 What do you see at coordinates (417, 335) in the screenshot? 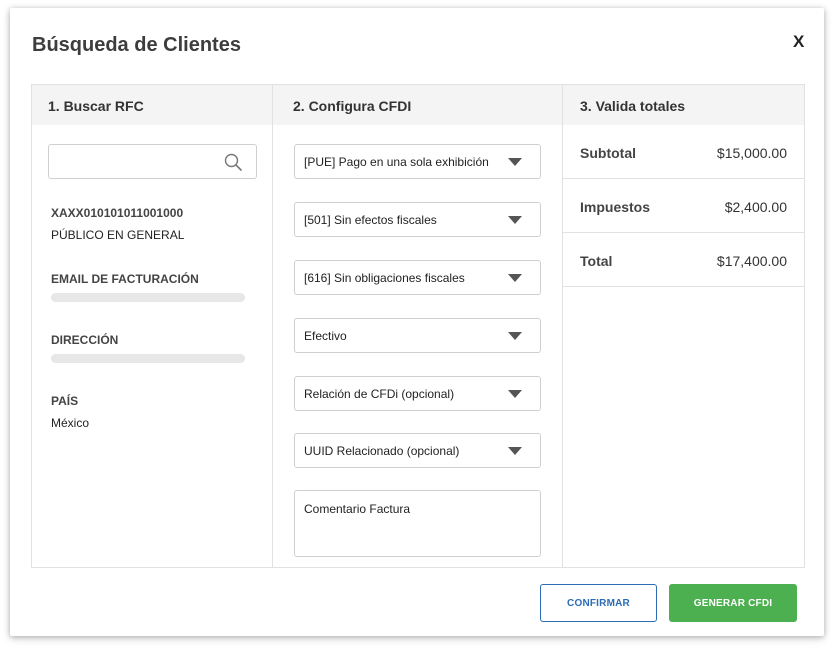
I see `payment-form-select: Efectivo` at bounding box center [417, 335].